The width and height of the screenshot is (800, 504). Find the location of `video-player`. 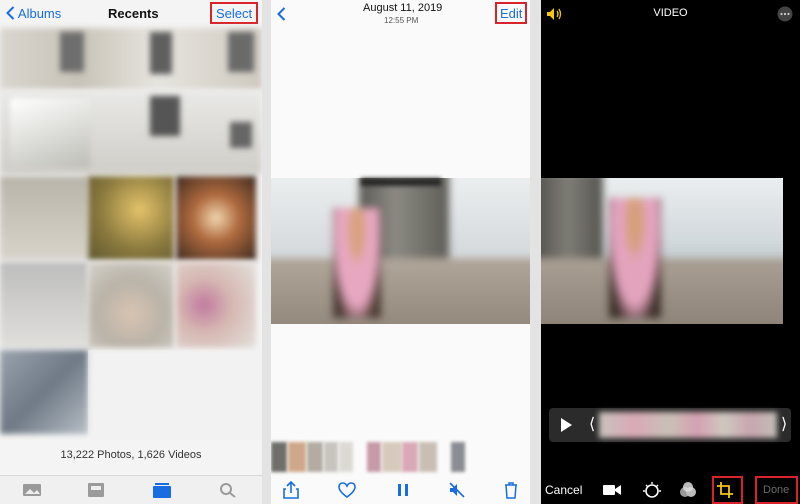

video-player is located at coordinates (400, 251).